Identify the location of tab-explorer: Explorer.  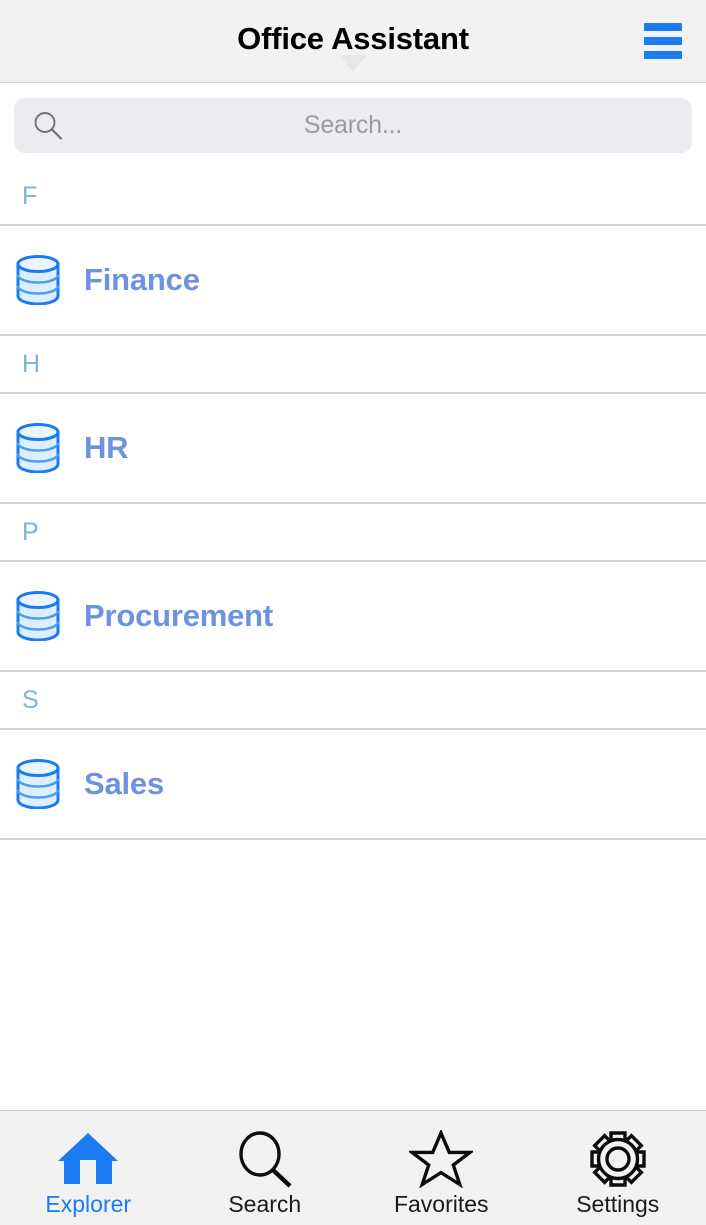
(88, 1168).